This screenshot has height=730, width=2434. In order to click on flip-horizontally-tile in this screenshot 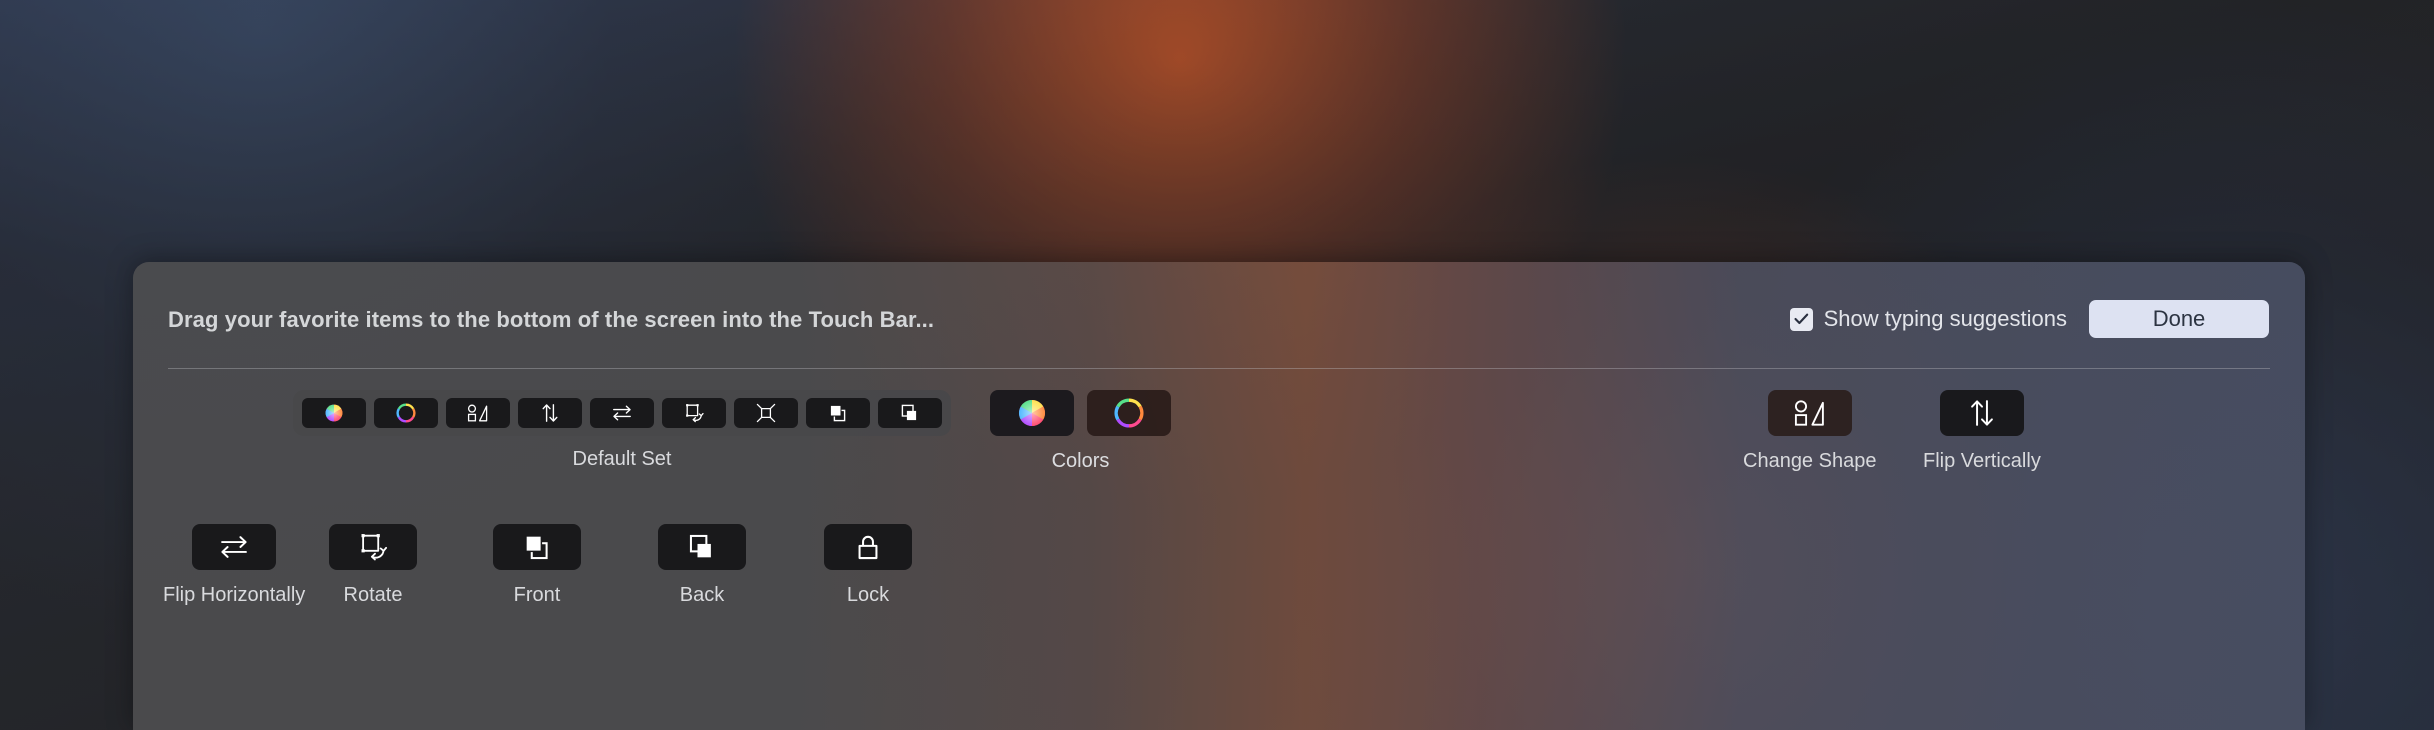, I will do `click(234, 547)`.